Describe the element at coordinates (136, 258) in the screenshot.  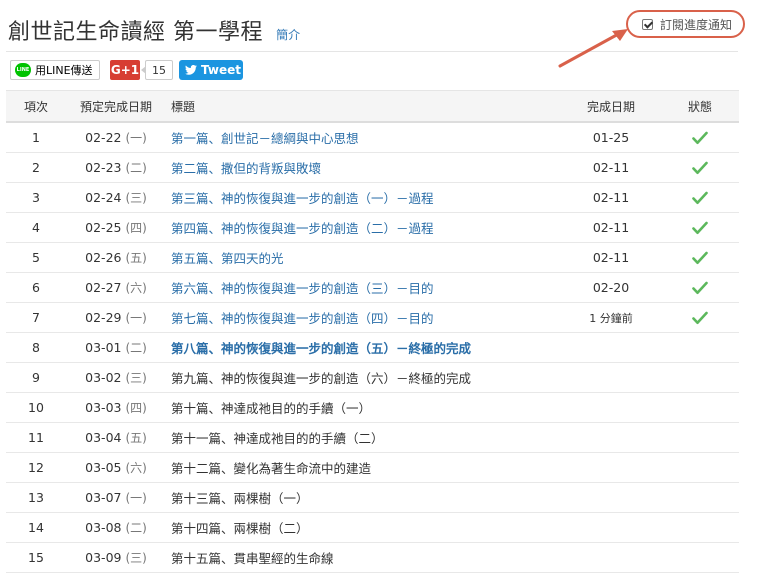
I see `due-weekday: (五)` at that location.